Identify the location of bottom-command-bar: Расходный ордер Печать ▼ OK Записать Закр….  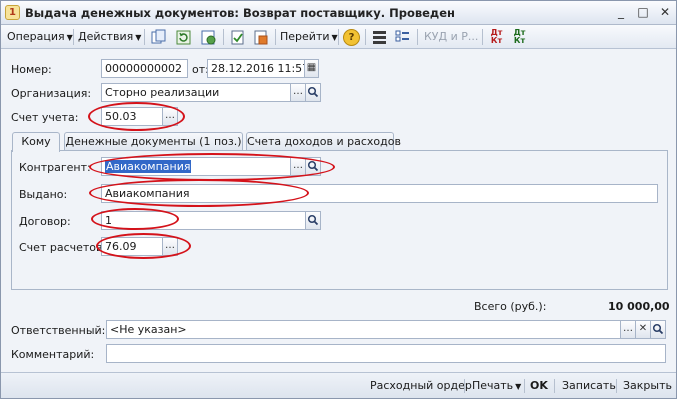
(338, 385).